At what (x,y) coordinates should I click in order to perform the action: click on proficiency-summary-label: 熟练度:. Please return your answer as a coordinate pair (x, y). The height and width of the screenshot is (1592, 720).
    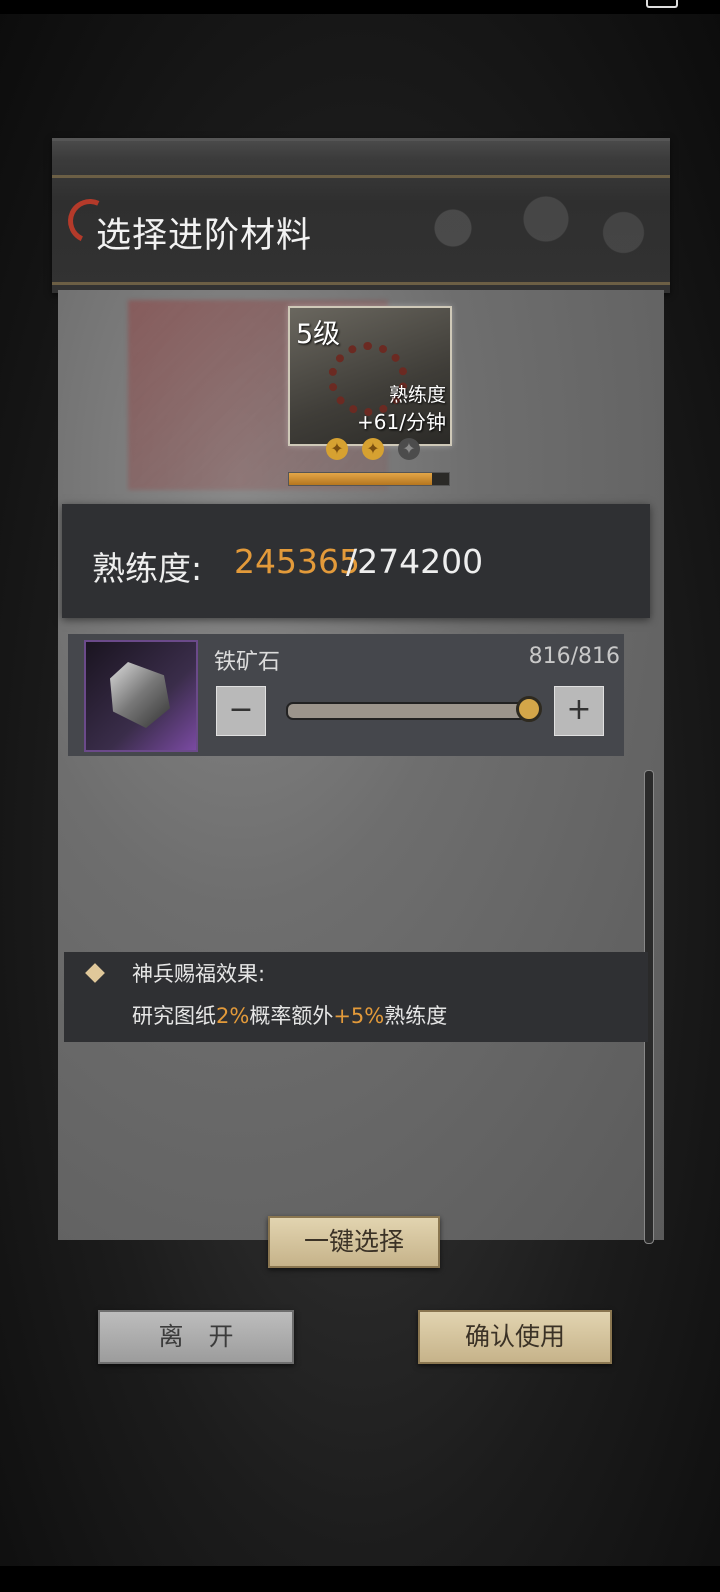
    Looking at the image, I should click on (147, 568).